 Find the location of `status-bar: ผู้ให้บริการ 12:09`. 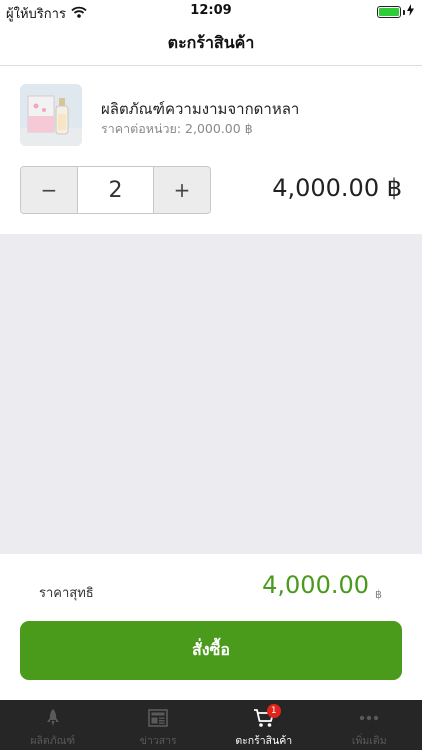

status-bar: ผู้ให้บริการ 12:09 is located at coordinates (211, 11).